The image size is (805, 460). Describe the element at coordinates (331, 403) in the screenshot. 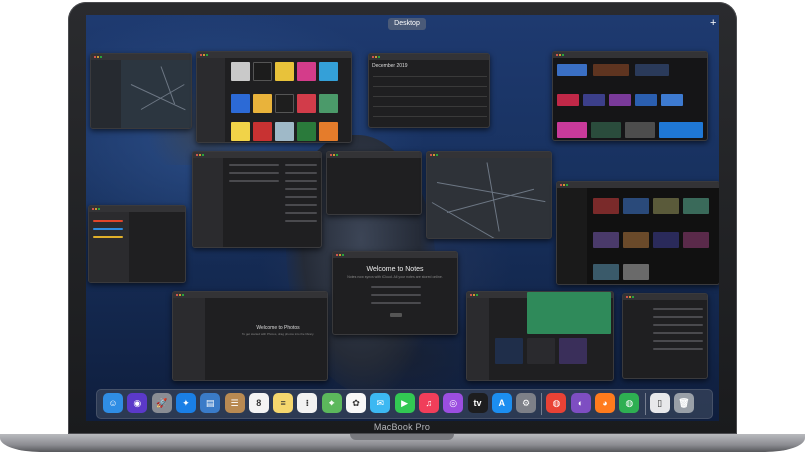

I see `maps-icon: ⌖` at that location.